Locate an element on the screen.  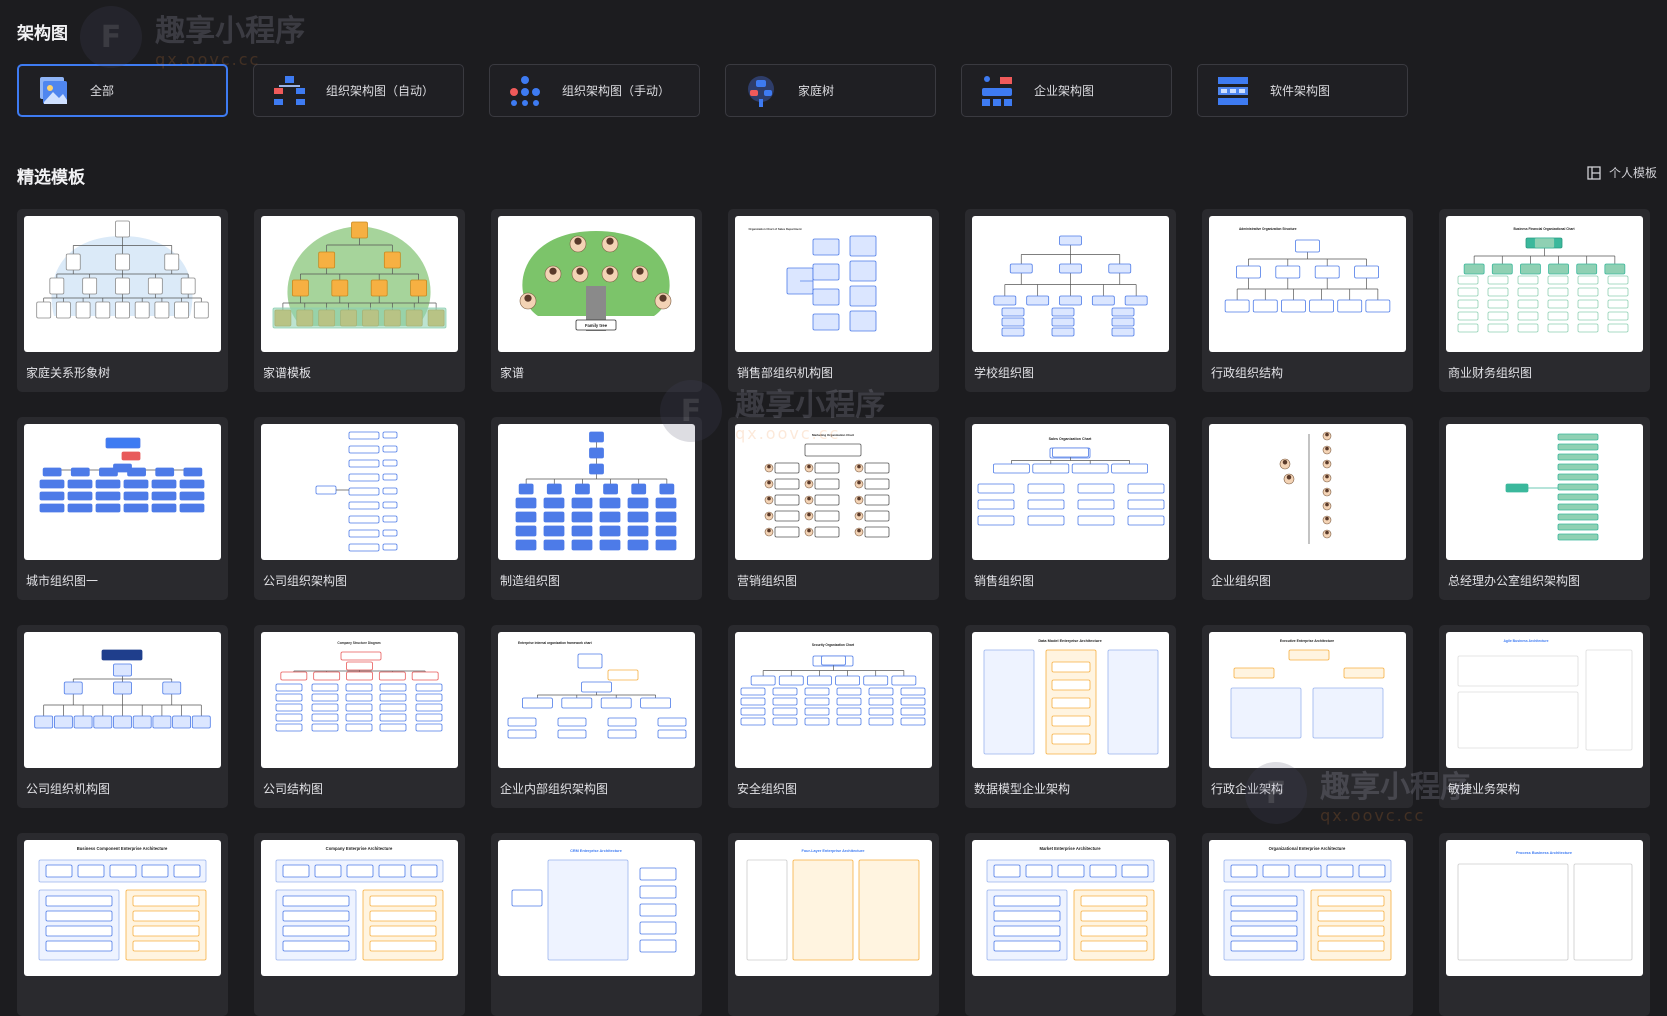
thumb-caption: Company Structure Diagram is located at coordinates (358, 643).